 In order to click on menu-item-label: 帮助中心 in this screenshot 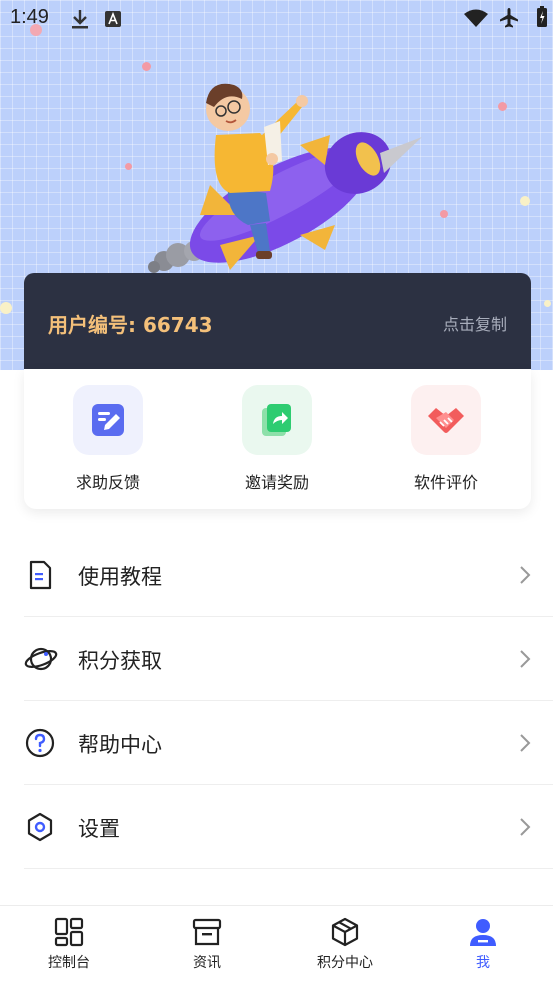, I will do `click(120, 745)`.